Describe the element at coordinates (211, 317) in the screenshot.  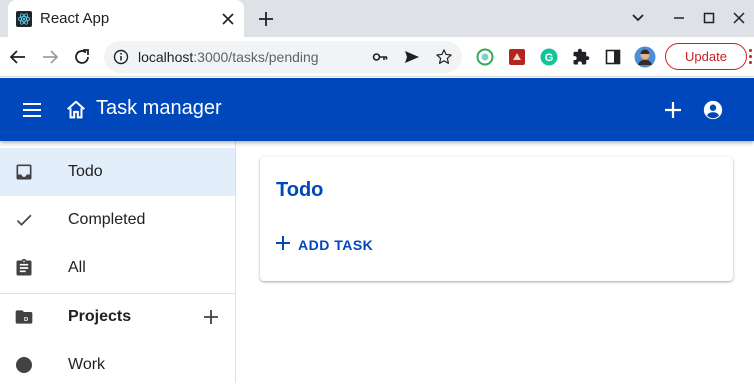
I see `add-project-icon` at that location.